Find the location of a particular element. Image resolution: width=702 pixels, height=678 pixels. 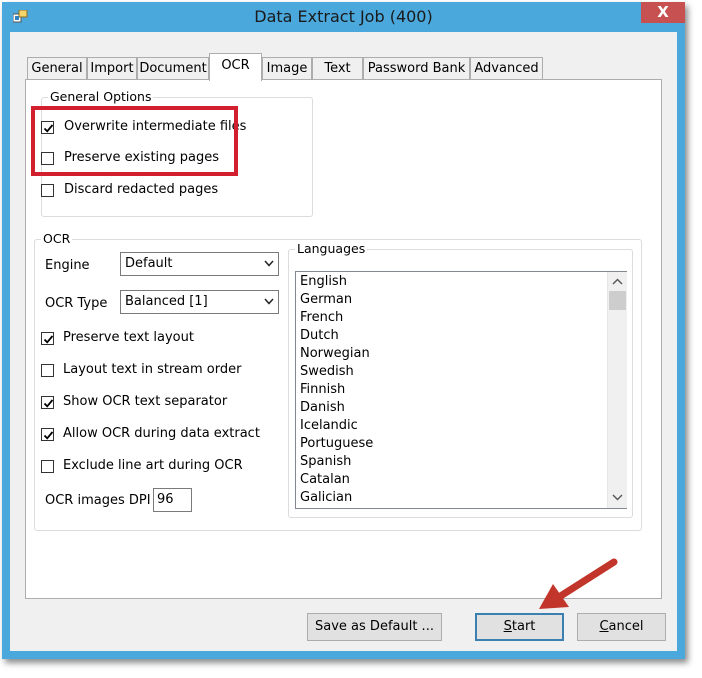

ocr-type-select: Balanced [1] is located at coordinates (199, 302).